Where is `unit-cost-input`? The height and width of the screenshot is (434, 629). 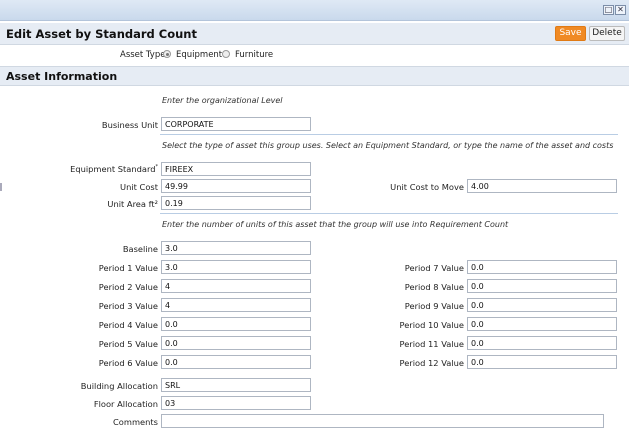 unit-cost-input is located at coordinates (236, 186).